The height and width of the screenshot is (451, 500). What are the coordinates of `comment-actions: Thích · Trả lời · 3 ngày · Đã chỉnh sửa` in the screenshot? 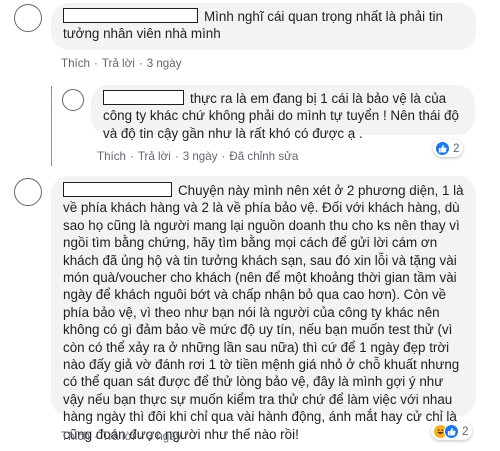 It's located at (198, 156).